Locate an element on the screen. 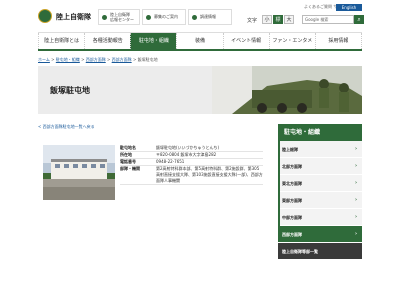 Image resolution: width=400 pixels, height=300 pixels. side-item-northern-army: 北部方面隊 › is located at coordinates (320, 166).